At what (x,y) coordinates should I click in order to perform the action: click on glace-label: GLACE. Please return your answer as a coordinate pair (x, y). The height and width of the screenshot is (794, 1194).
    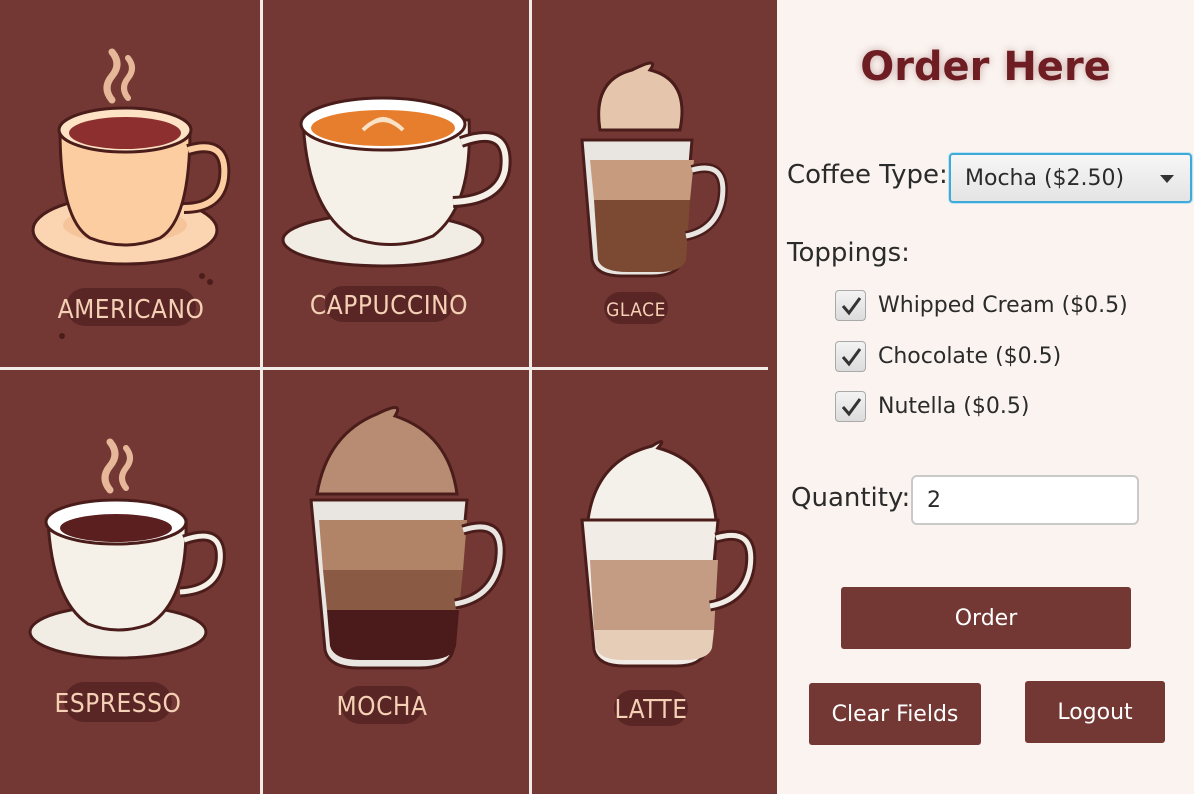
    Looking at the image, I should click on (636, 310).